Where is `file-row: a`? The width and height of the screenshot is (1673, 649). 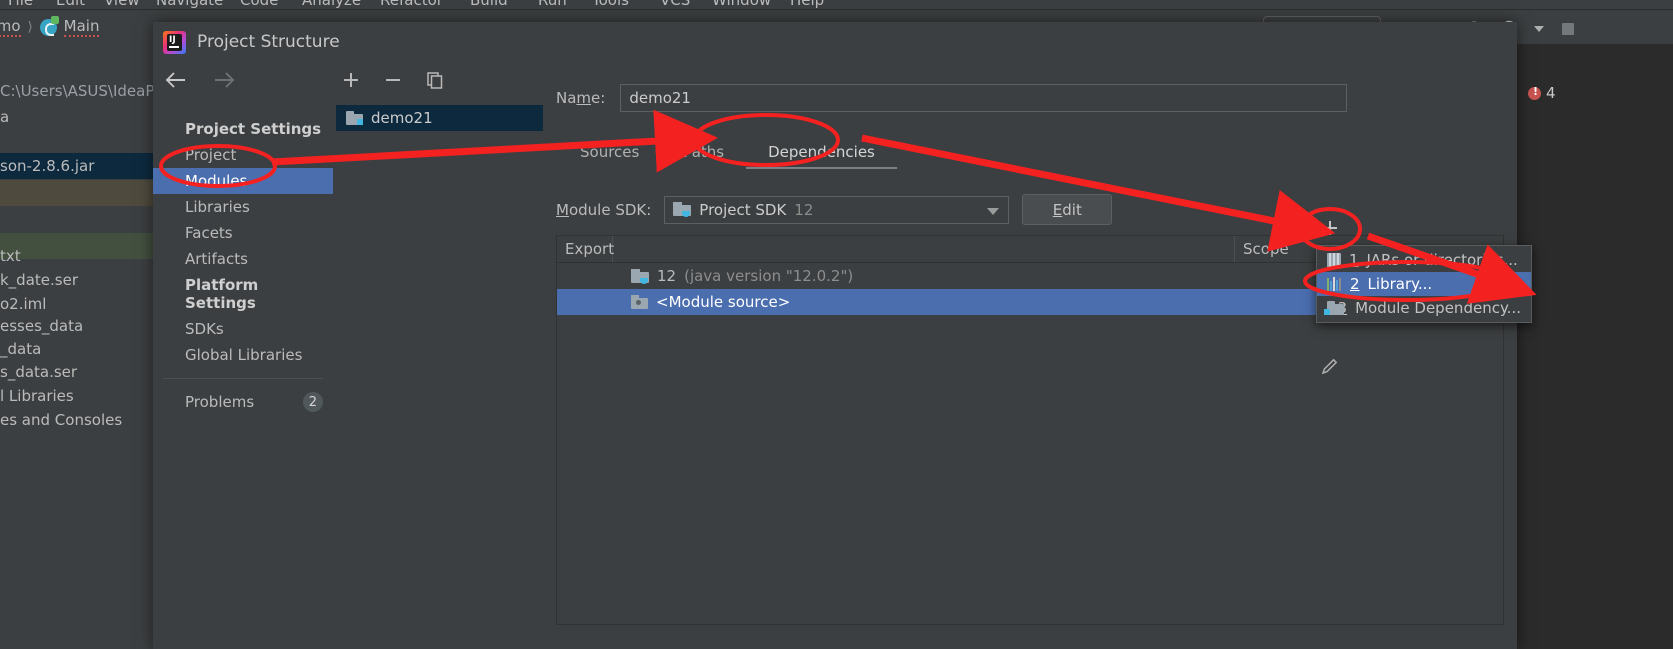
file-row: a is located at coordinates (76, 117).